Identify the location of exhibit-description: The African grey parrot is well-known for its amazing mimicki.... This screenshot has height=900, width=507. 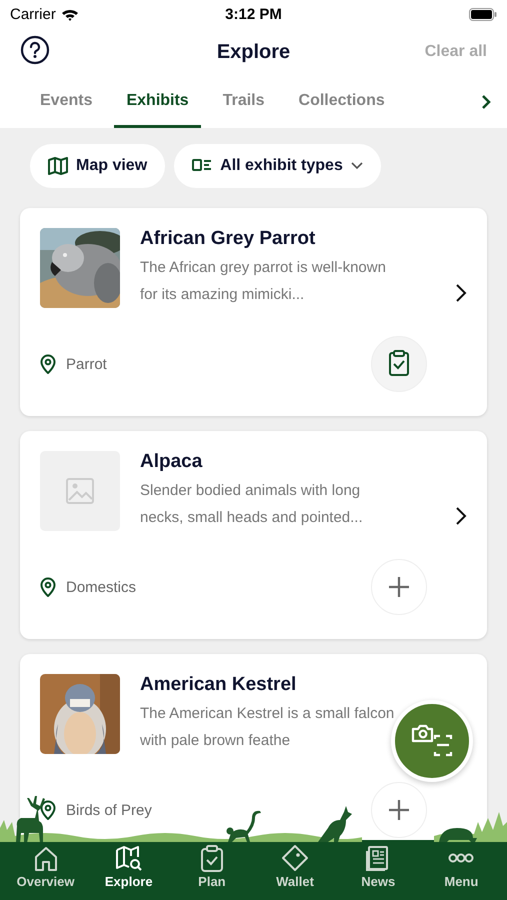
(263, 281).